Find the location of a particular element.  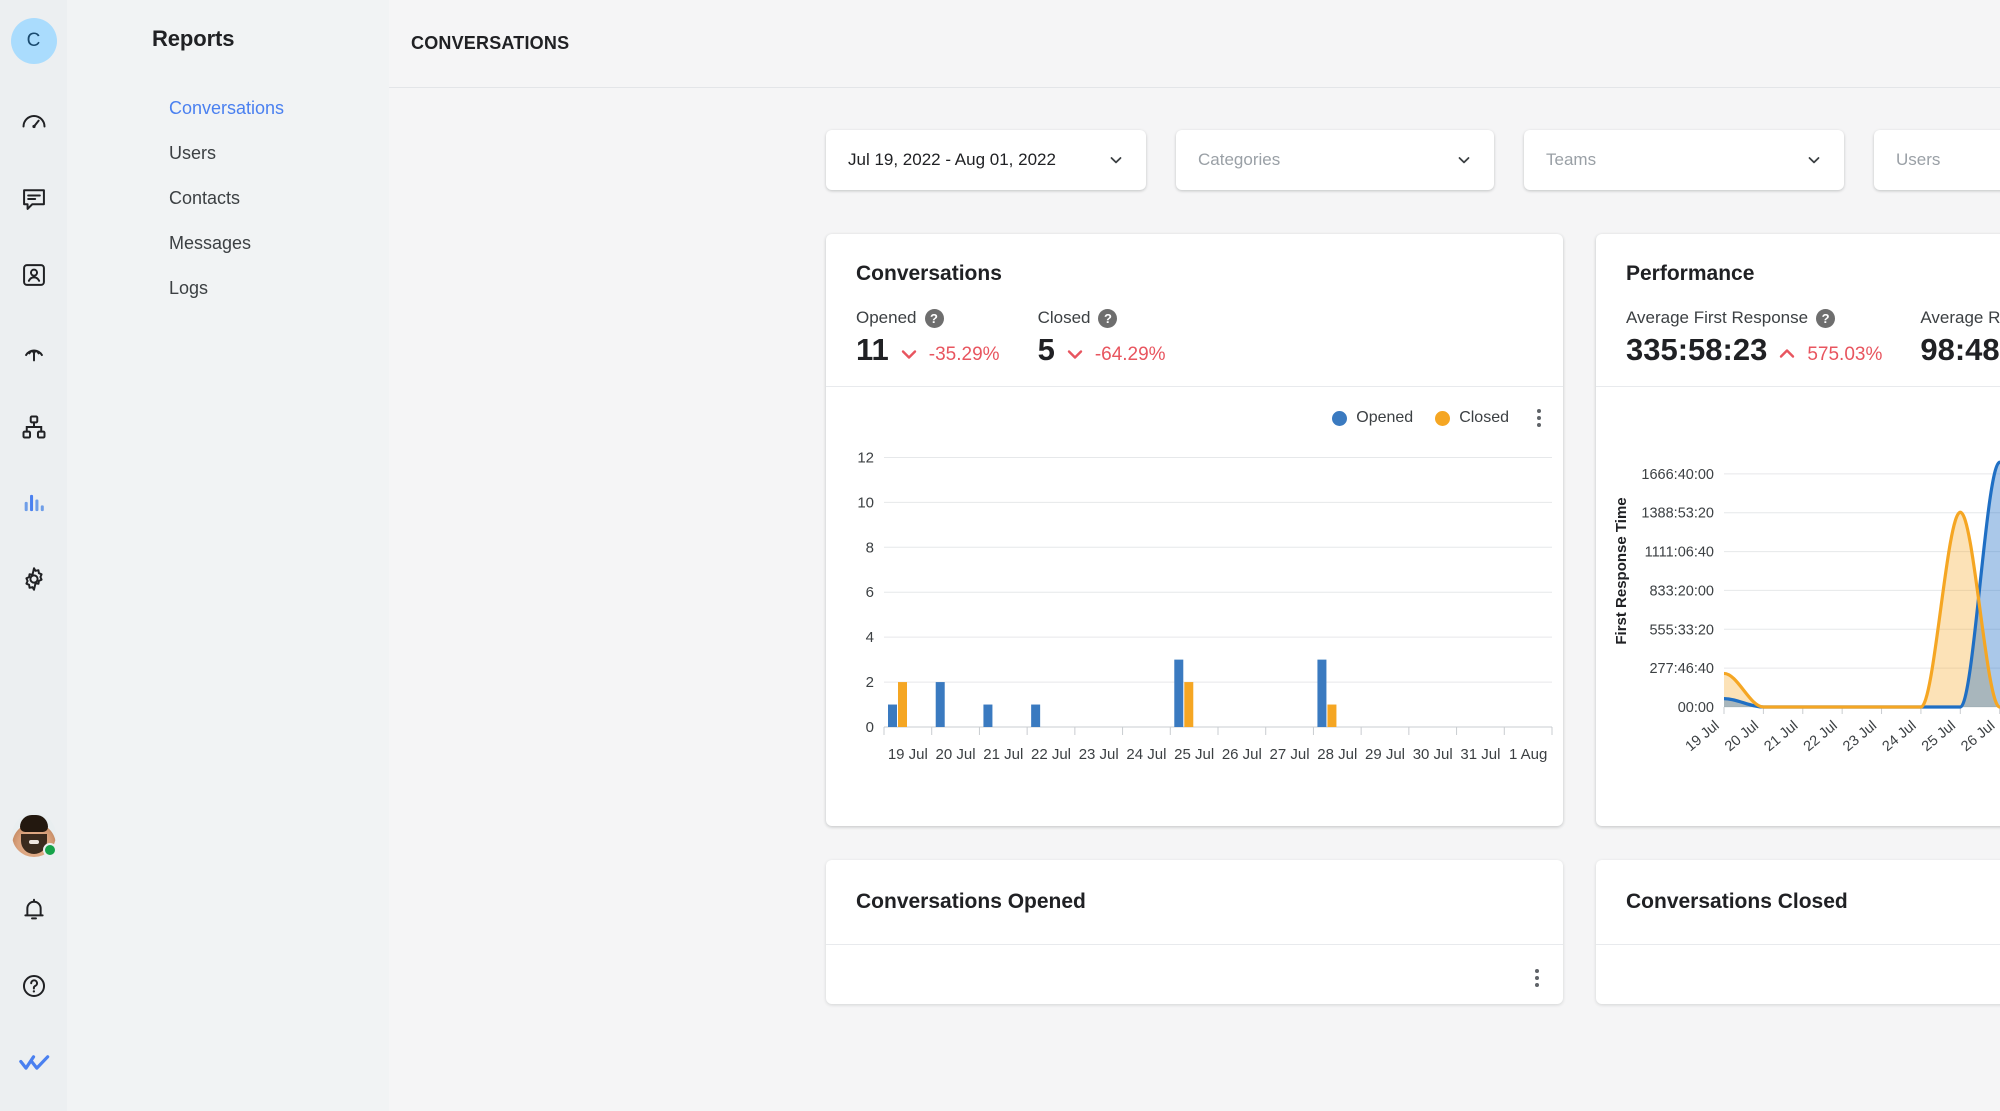

users-placeholder: Users is located at coordinates (1918, 159).